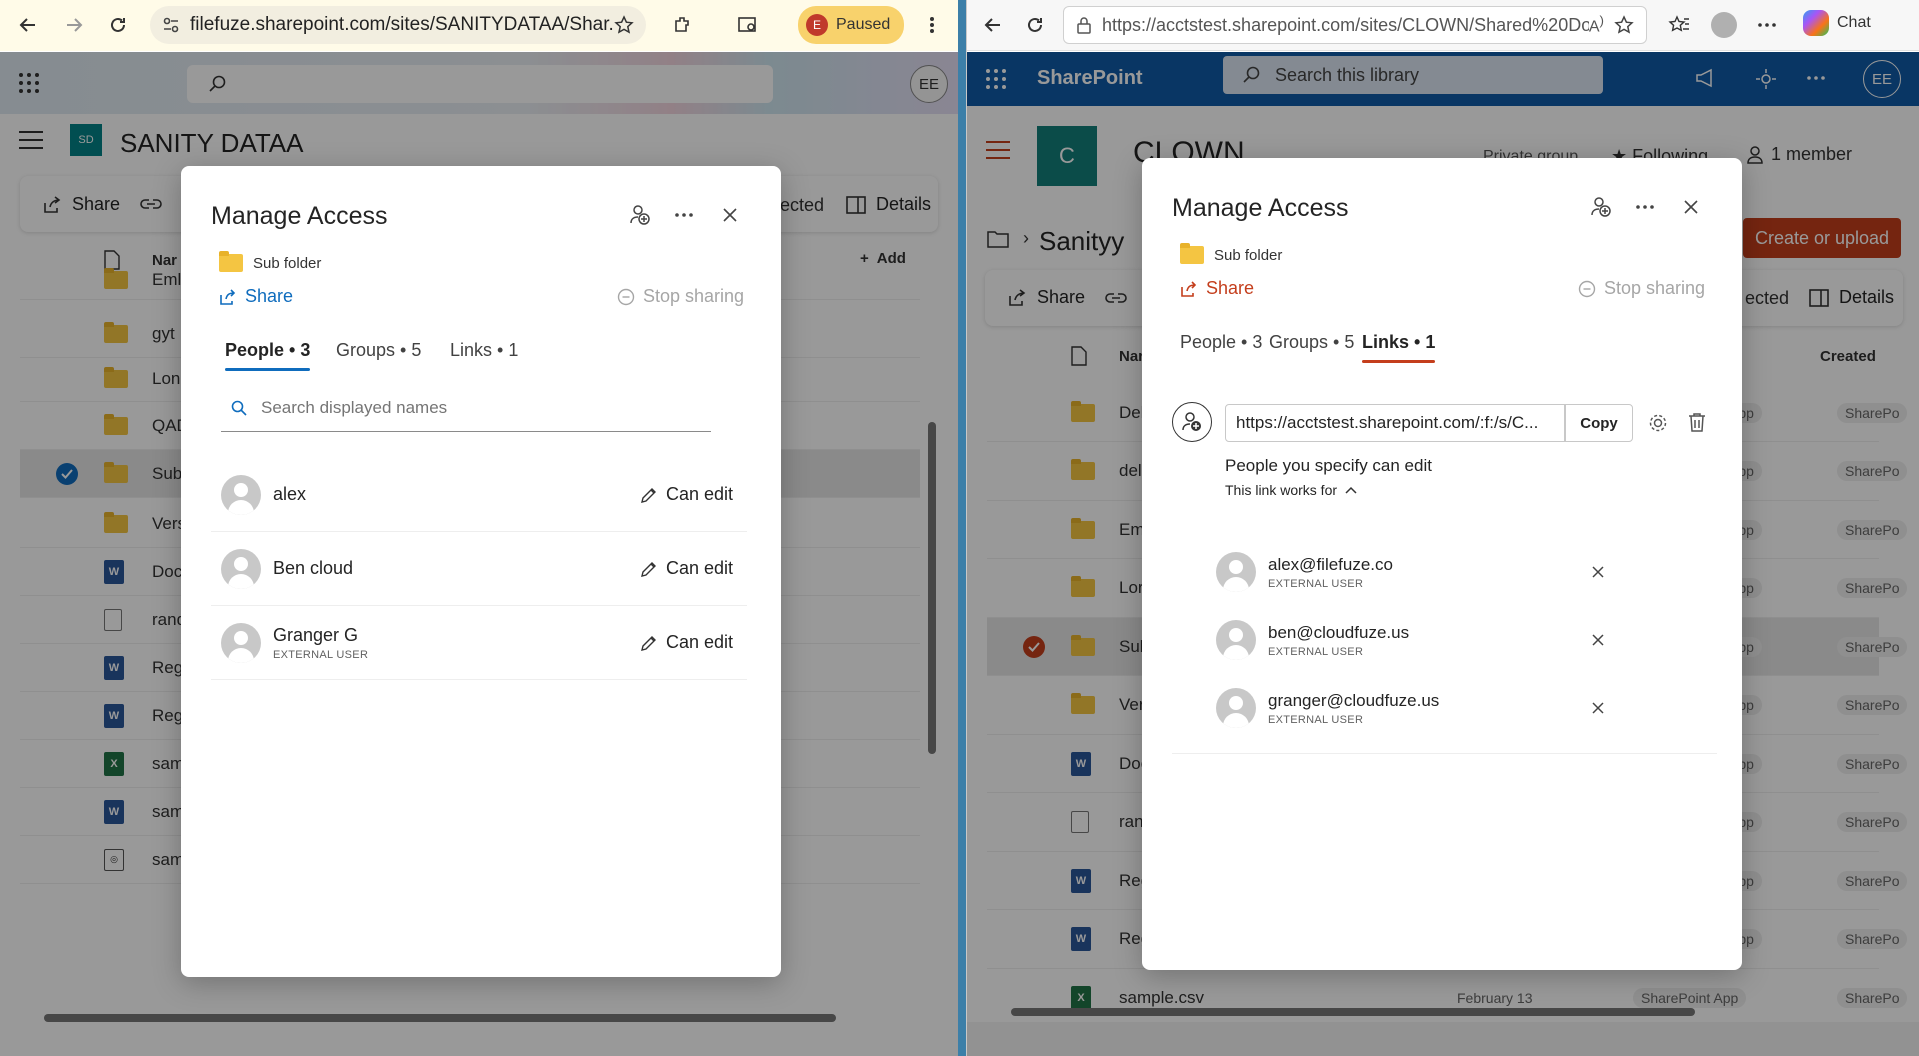 This screenshot has height=1056, width=1919. I want to click on bookmark-star-icon, so click(624, 25).